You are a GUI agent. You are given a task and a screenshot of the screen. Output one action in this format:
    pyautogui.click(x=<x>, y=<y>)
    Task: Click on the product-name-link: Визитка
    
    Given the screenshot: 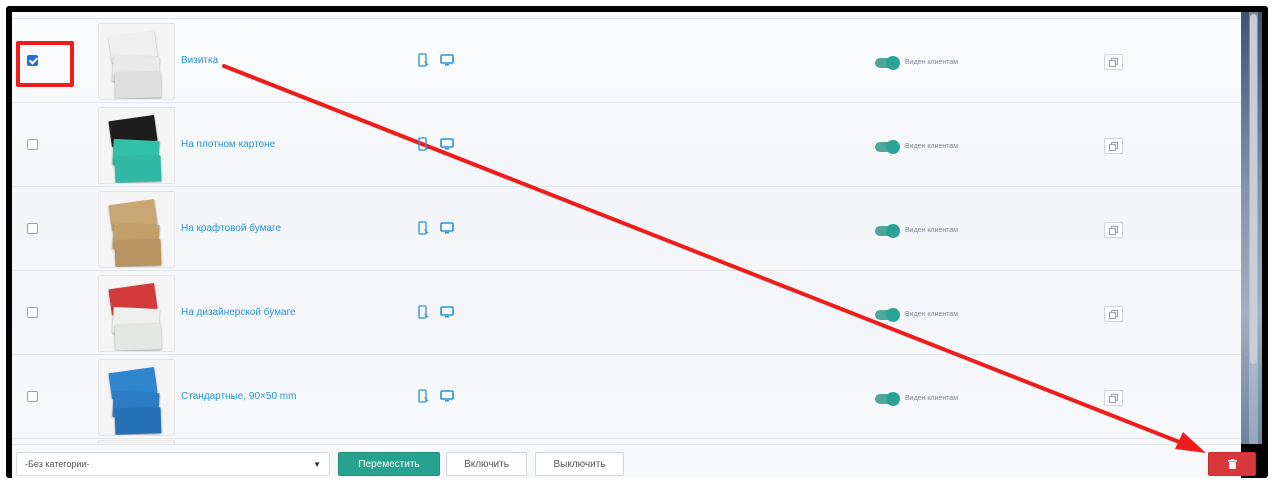 What is the action you would take?
    pyautogui.click(x=199, y=60)
    